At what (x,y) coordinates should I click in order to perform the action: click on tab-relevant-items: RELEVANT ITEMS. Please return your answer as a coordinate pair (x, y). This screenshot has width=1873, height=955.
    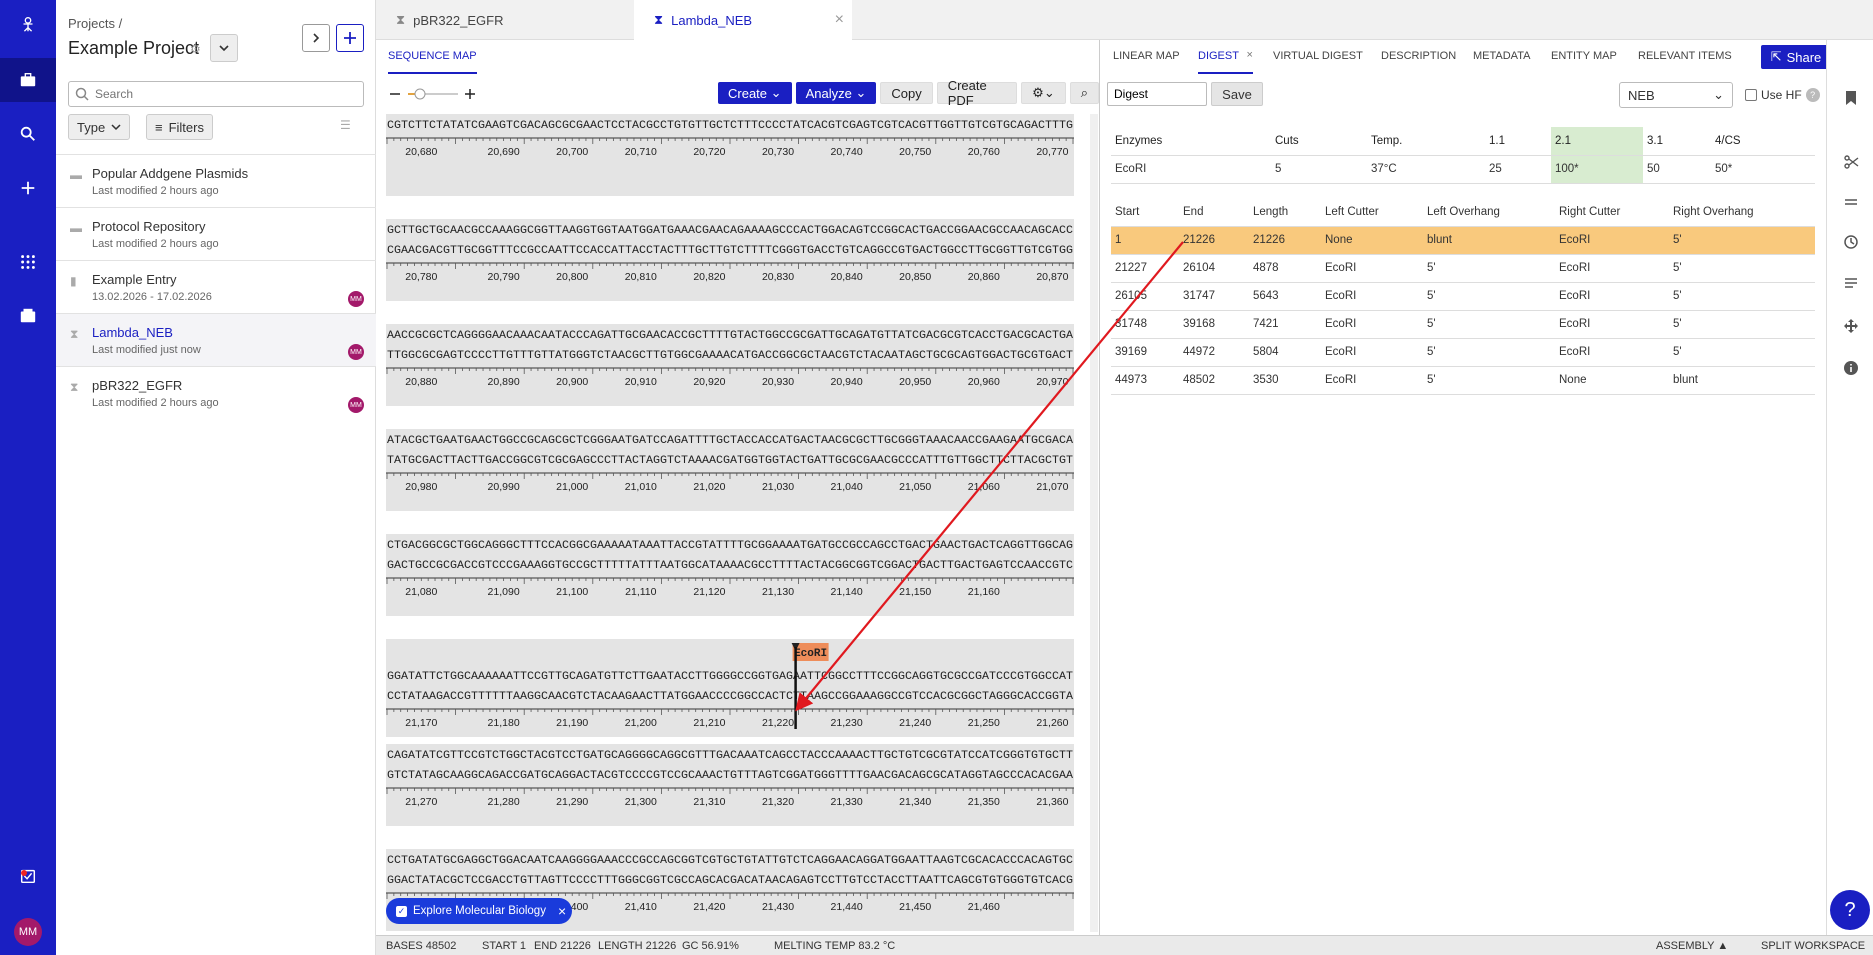
    Looking at the image, I should click on (1685, 61).